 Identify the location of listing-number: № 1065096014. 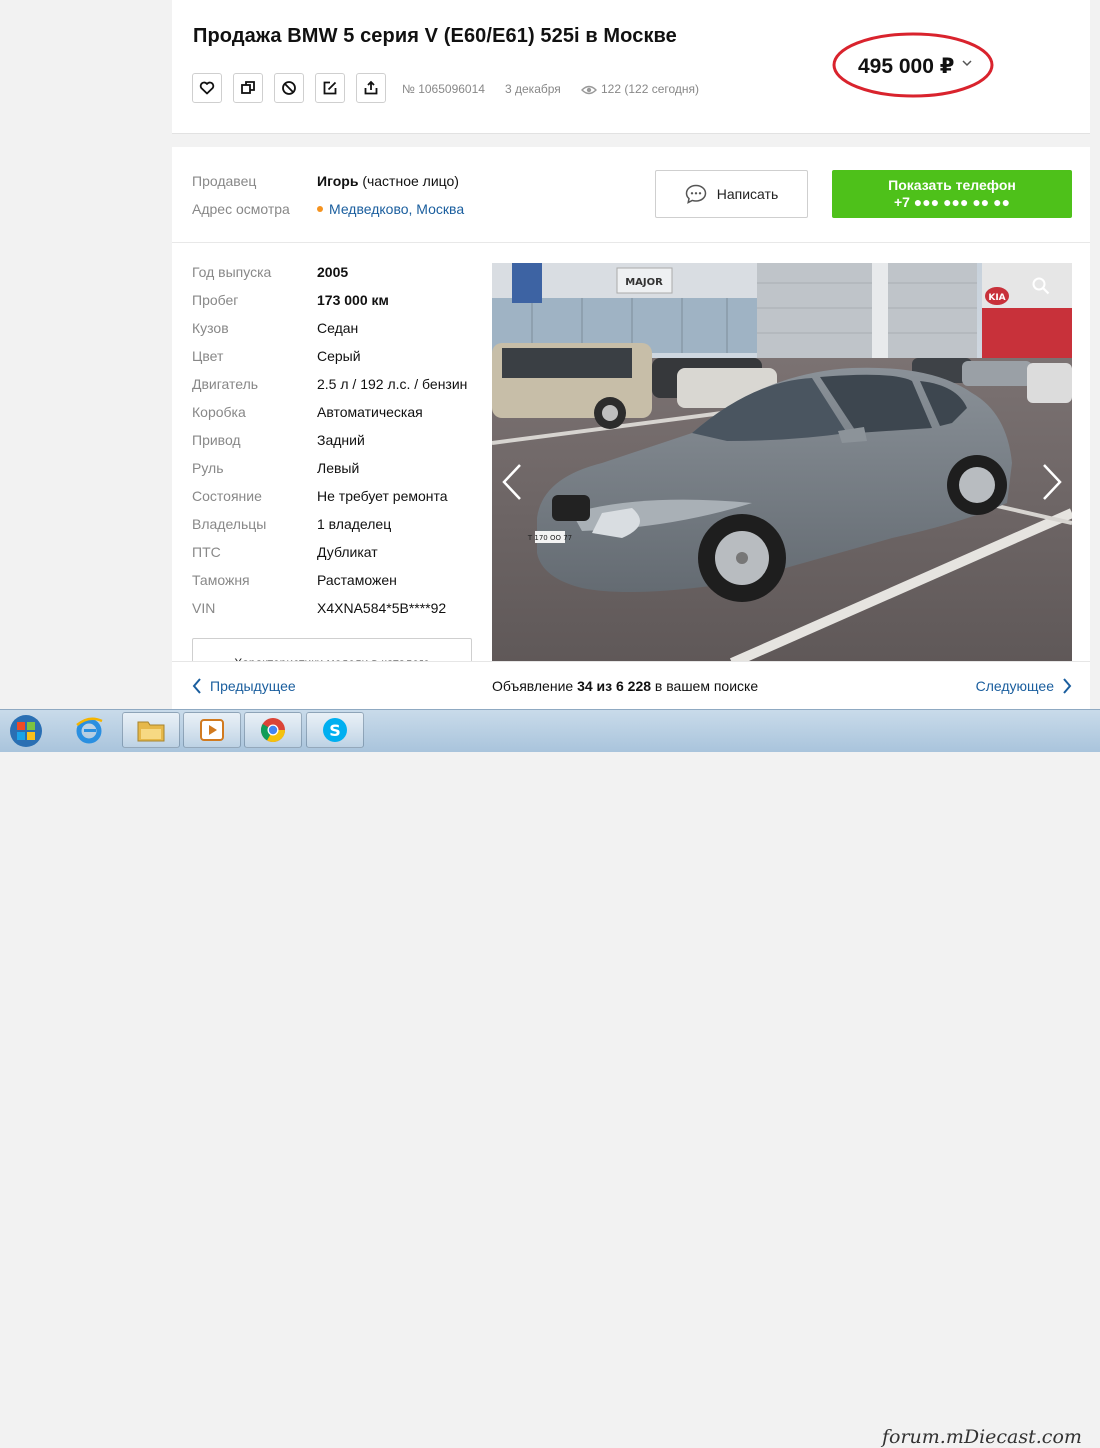
(443, 89).